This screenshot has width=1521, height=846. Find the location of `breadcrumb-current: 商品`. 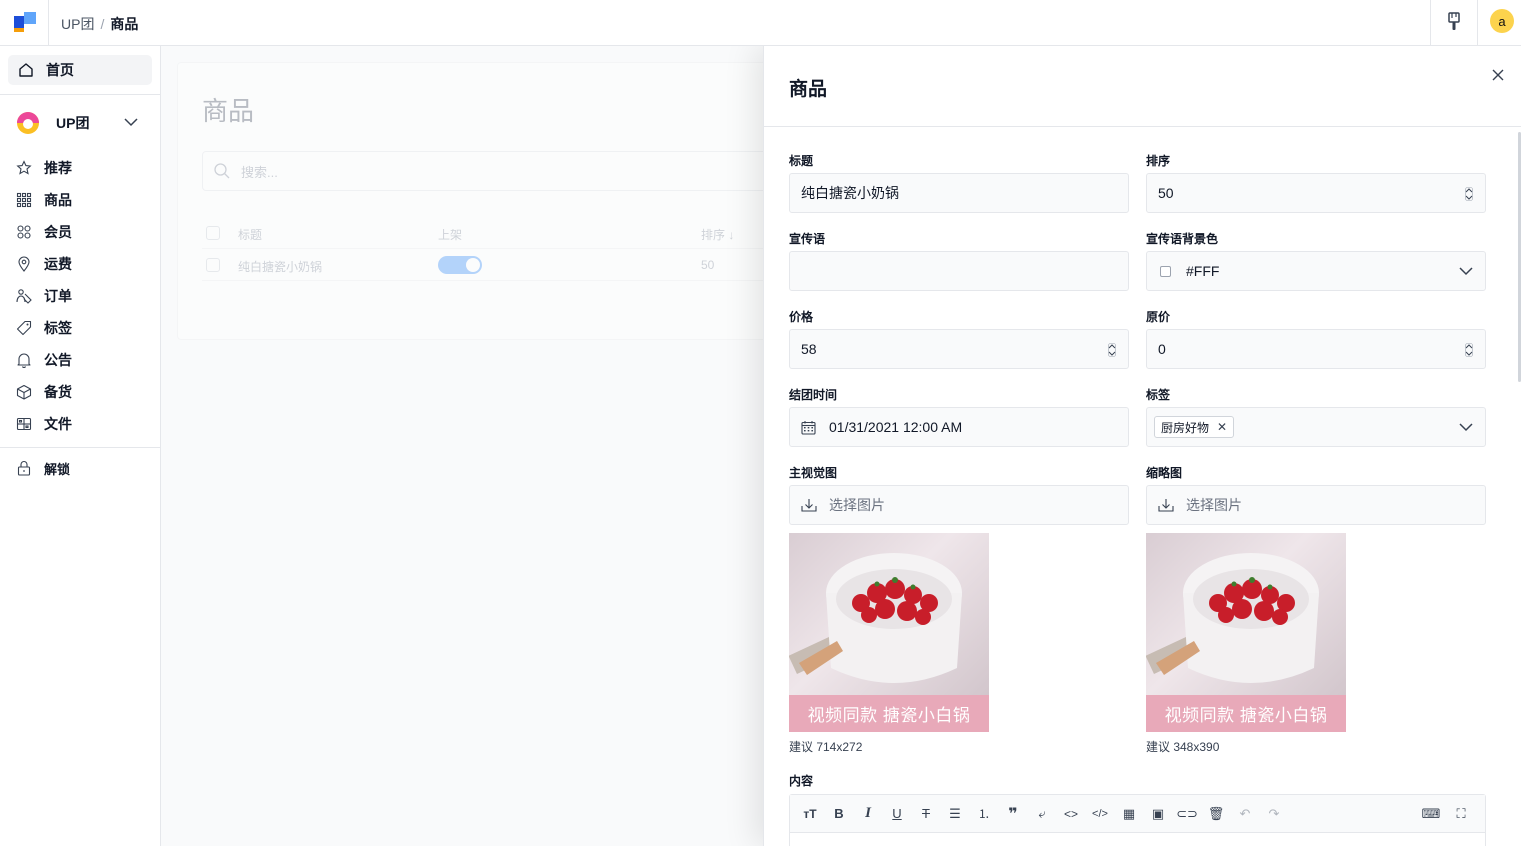

breadcrumb-current: 商品 is located at coordinates (124, 24).